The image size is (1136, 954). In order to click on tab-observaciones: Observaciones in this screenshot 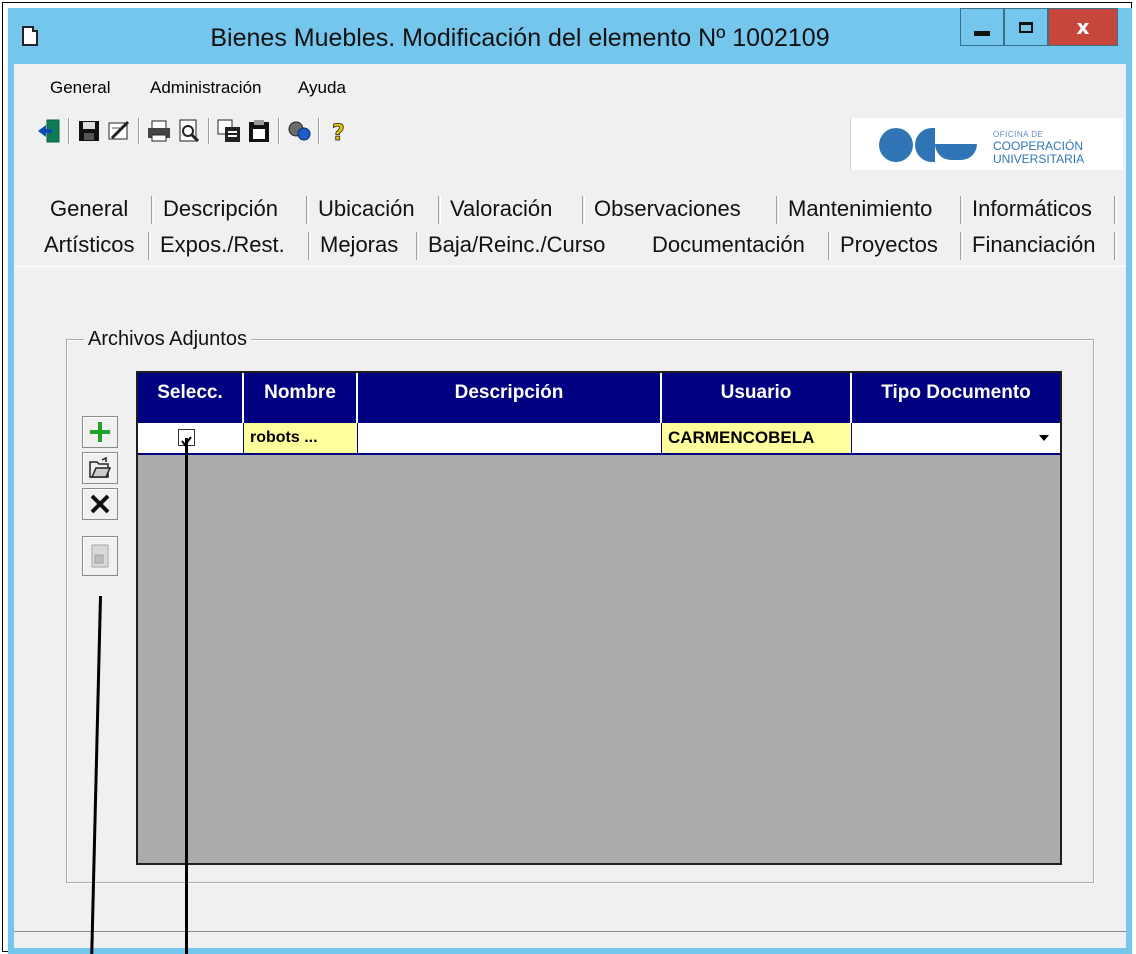, I will do `click(667, 209)`.